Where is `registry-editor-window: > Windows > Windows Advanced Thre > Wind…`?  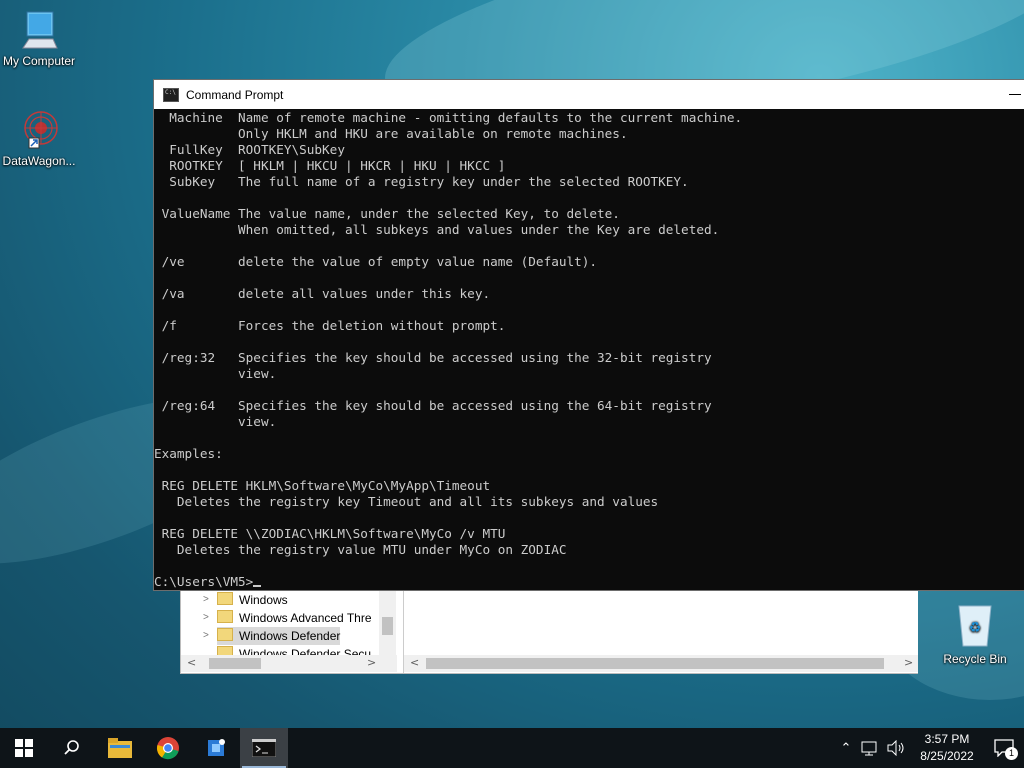
registry-editor-window: > Windows > Windows Advanced Thre > Wind… is located at coordinates (549, 631).